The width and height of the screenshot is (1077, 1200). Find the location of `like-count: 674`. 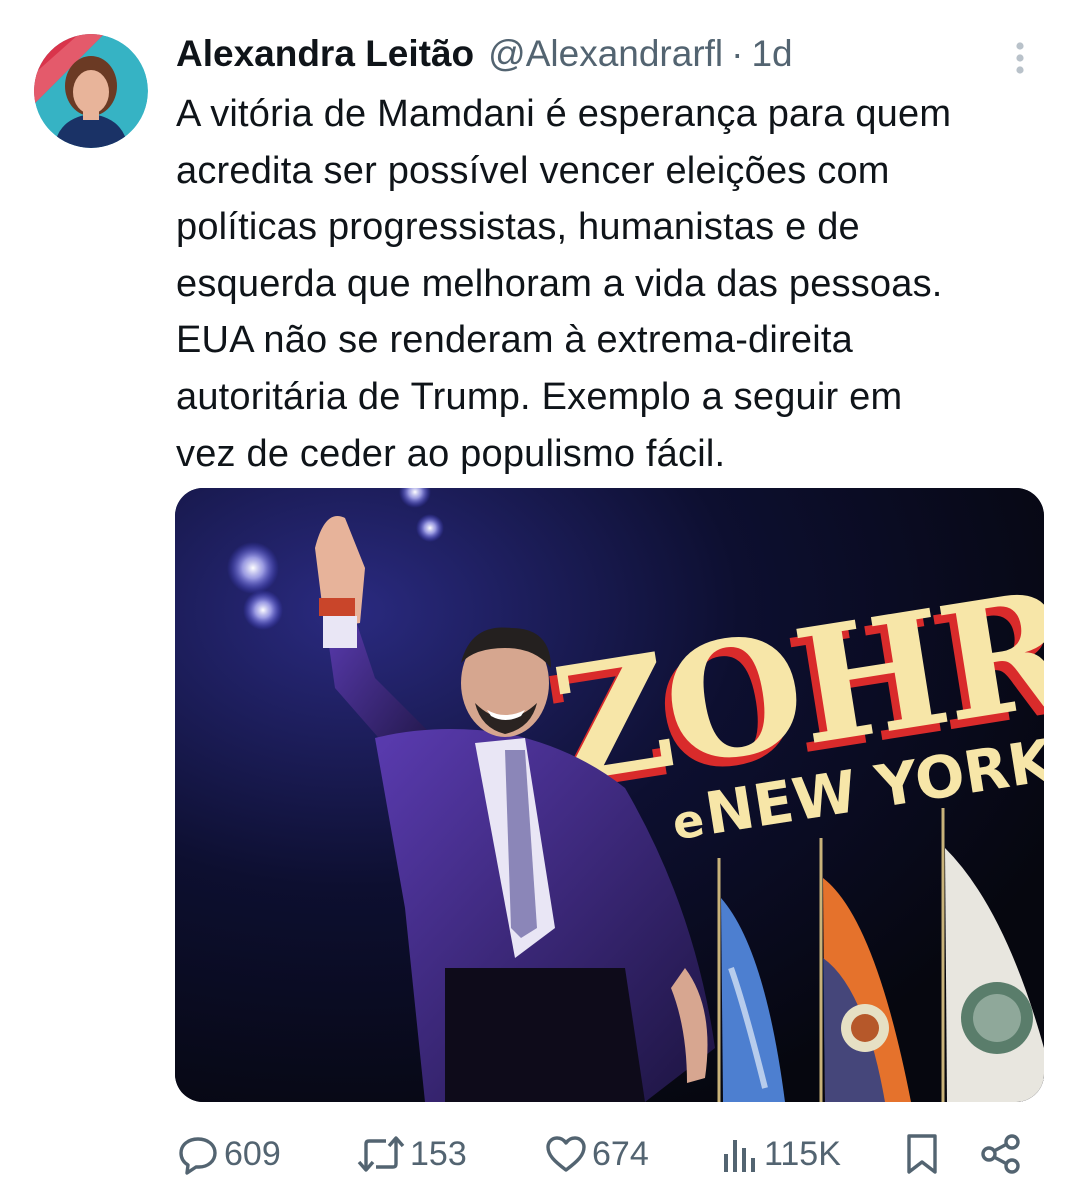

like-count: 674 is located at coordinates (620, 1153).